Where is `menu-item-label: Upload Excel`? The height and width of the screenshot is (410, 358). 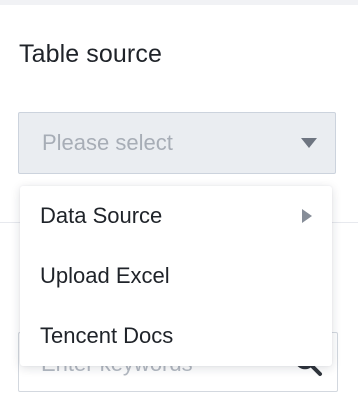 menu-item-label: Upload Excel is located at coordinates (105, 275).